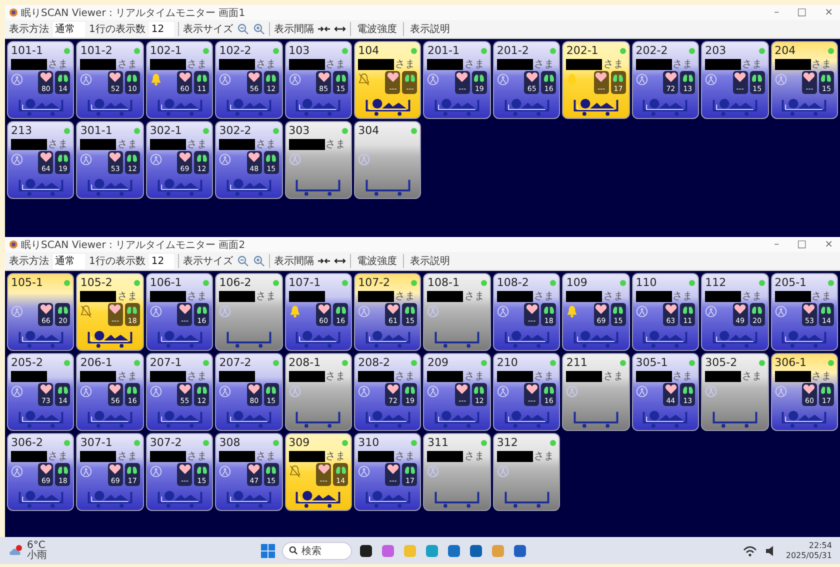 The width and height of the screenshot is (840, 567). I want to click on file-icon, so click(366, 550).